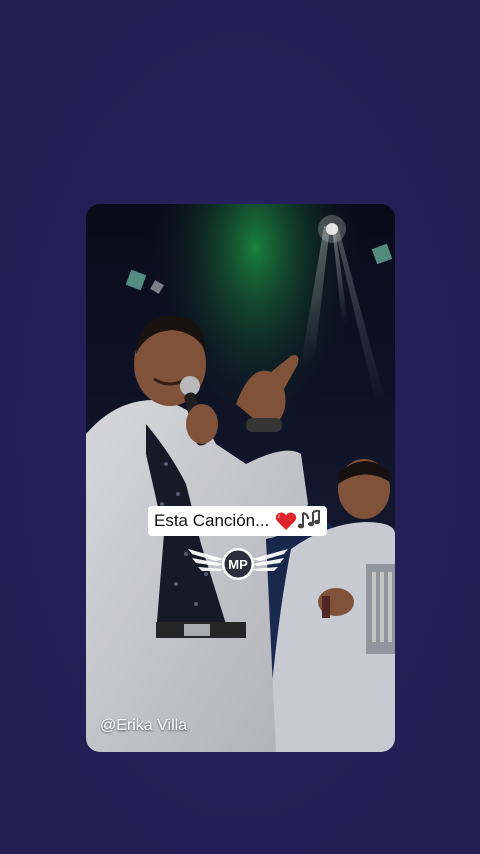 The width and height of the screenshot is (480, 854). I want to click on music-notes-icon, so click(309, 519).